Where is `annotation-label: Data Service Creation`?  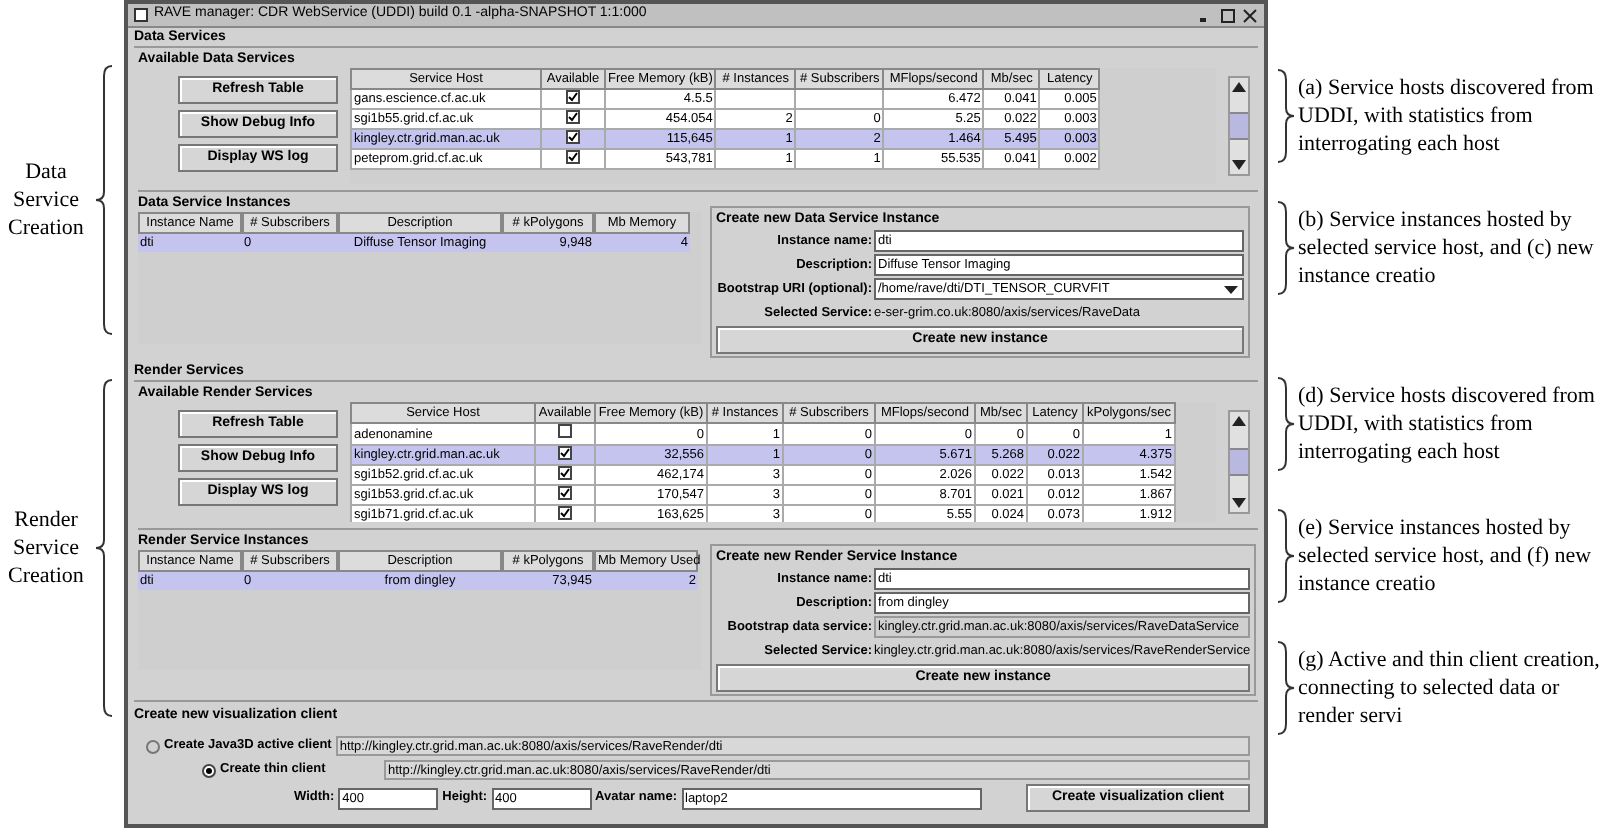 annotation-label: Data Service Creation is located at coordinates (46, 200).